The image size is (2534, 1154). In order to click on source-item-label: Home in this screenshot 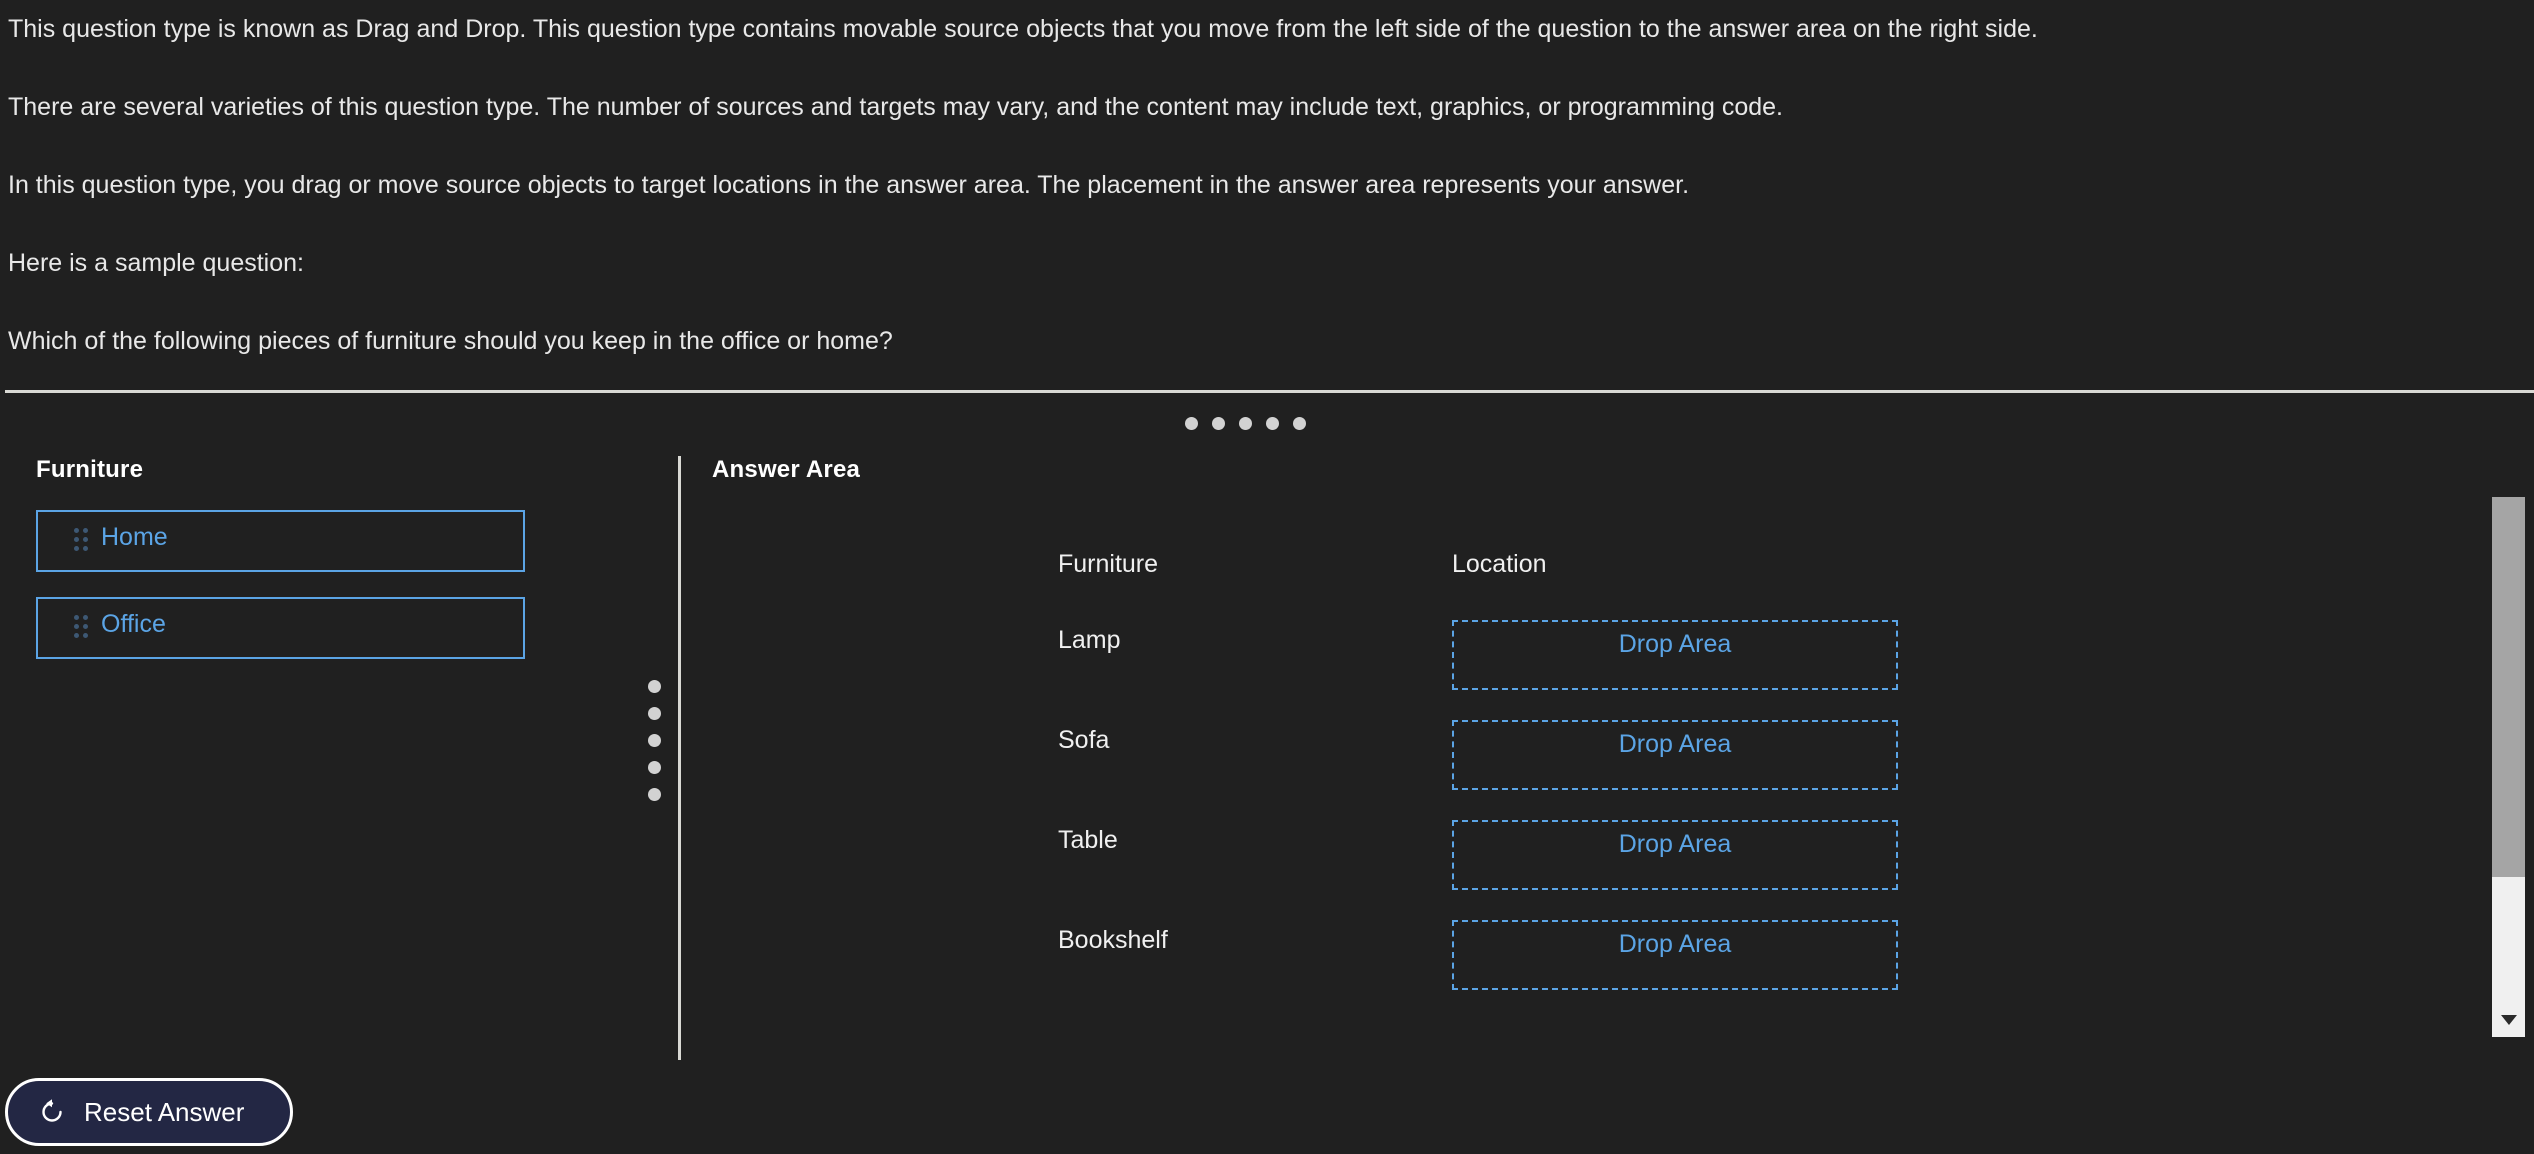, I will do `click(134, 537)`.